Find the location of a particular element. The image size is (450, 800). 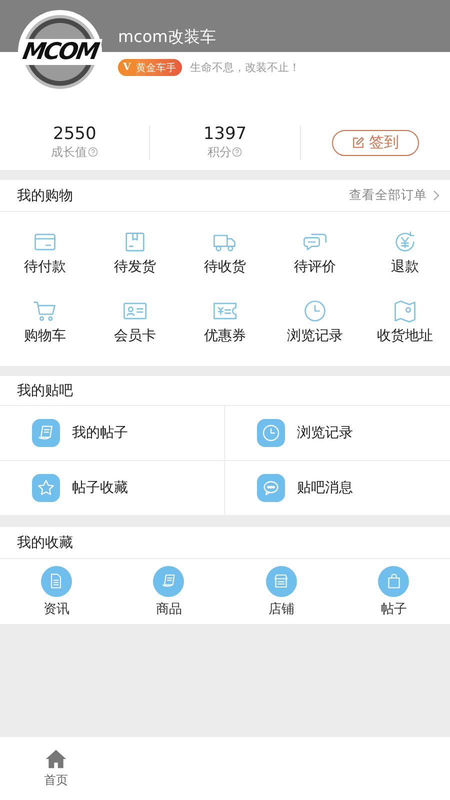

favorite-menu-item: 帖子 is located at coordinates (394, 591).